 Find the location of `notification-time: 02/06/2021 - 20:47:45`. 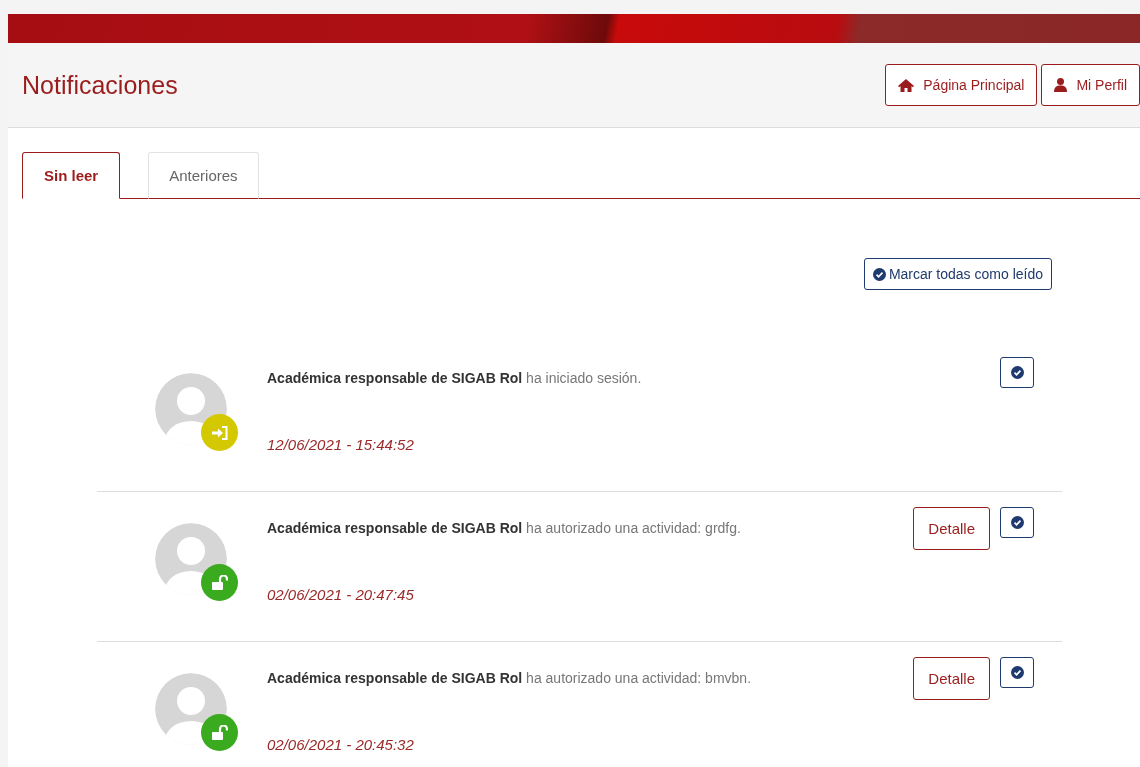

notification-time: 02/06/2021 - 20:47:45 is located at coordinates (341, 594).